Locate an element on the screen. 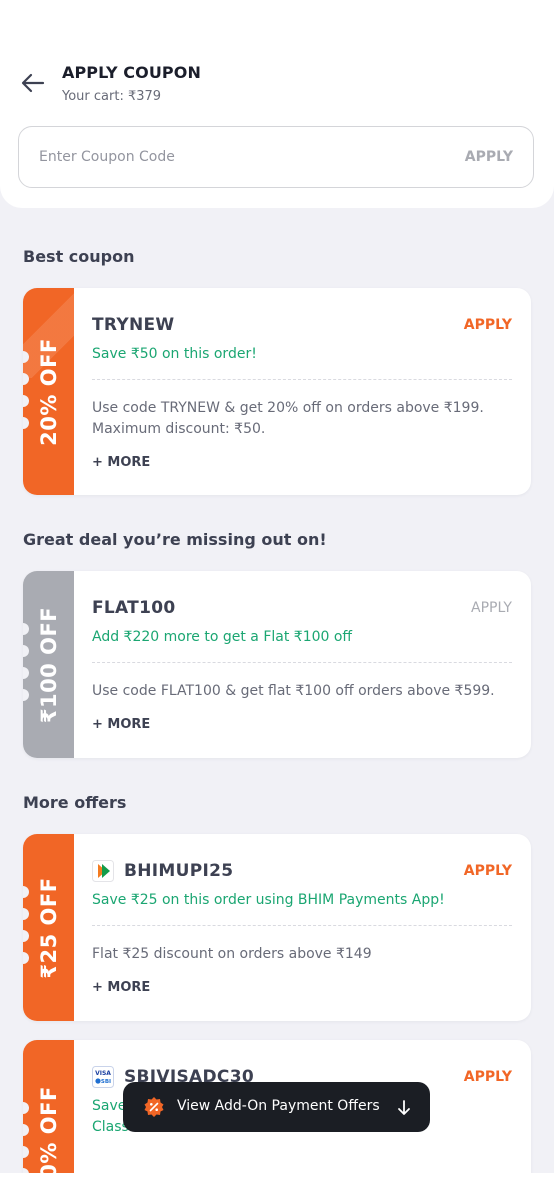 The image size is (554, 1200). coupon-savings: Save is located at coordinates (109, 1106).